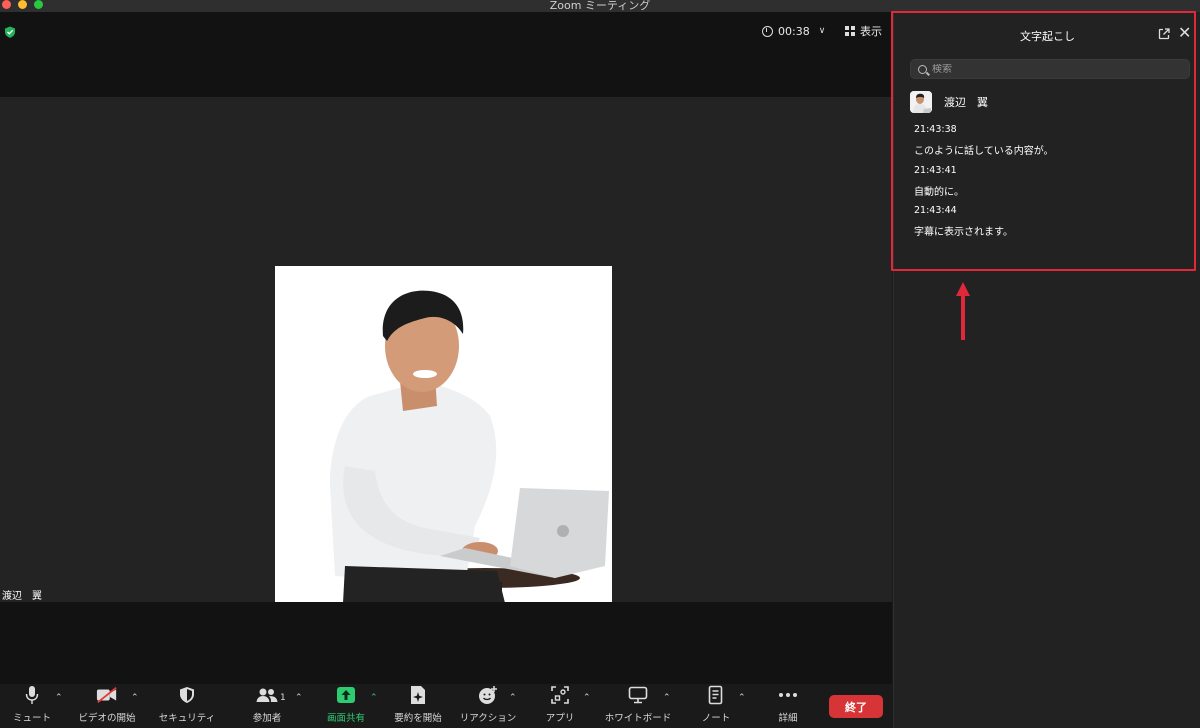  Describe the element at coordinates (107, 695) in the screenshot. I see `video-off-icon` at that location.